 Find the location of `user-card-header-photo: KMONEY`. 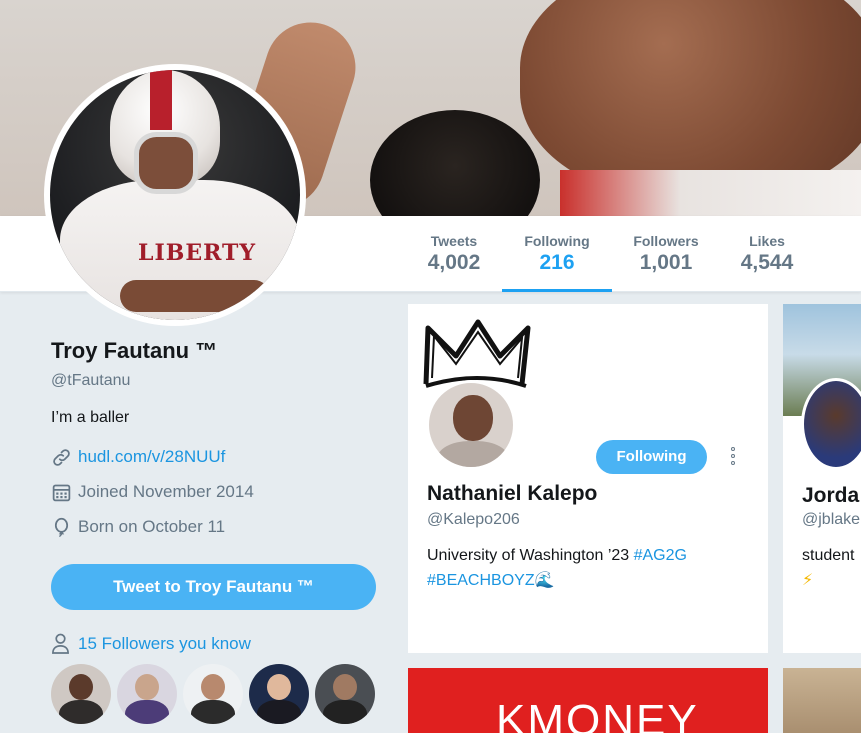

user-card-header-photo: KMONEY is located at coordinates (588, 700).